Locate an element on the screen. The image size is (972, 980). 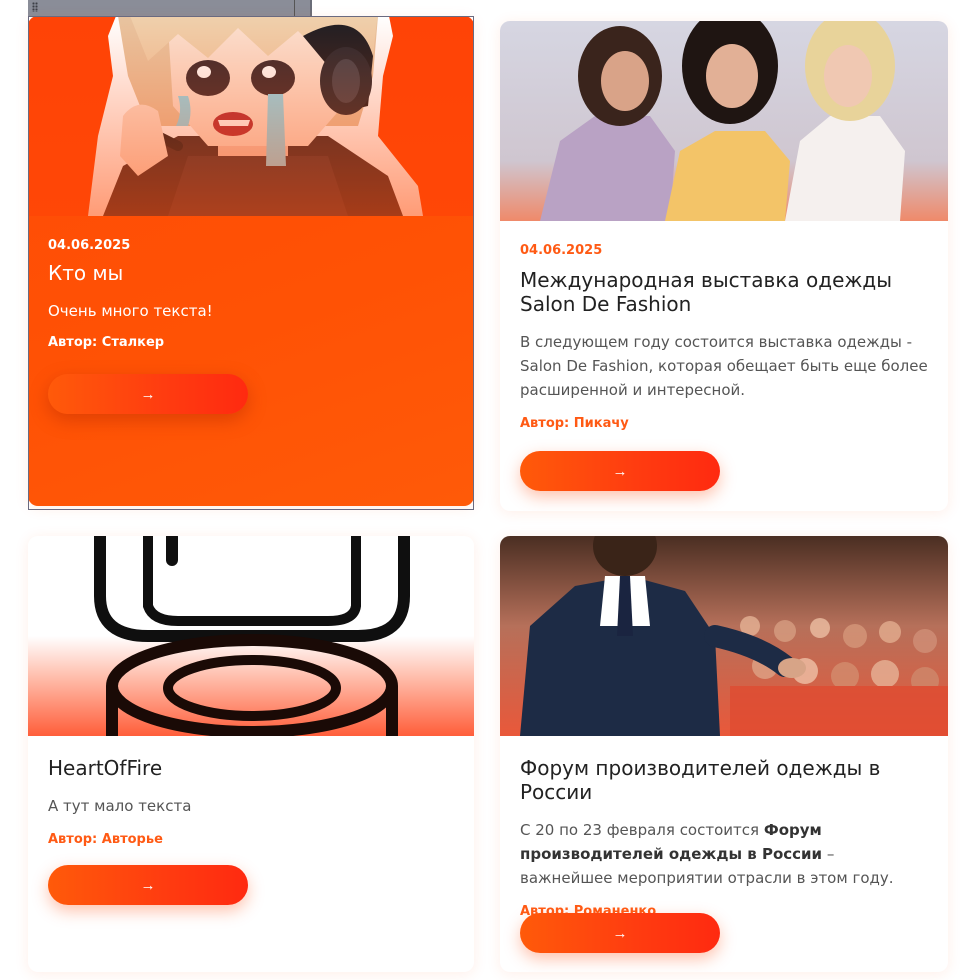
card-text: А тут мало текста is located at coordinates (120, 806).